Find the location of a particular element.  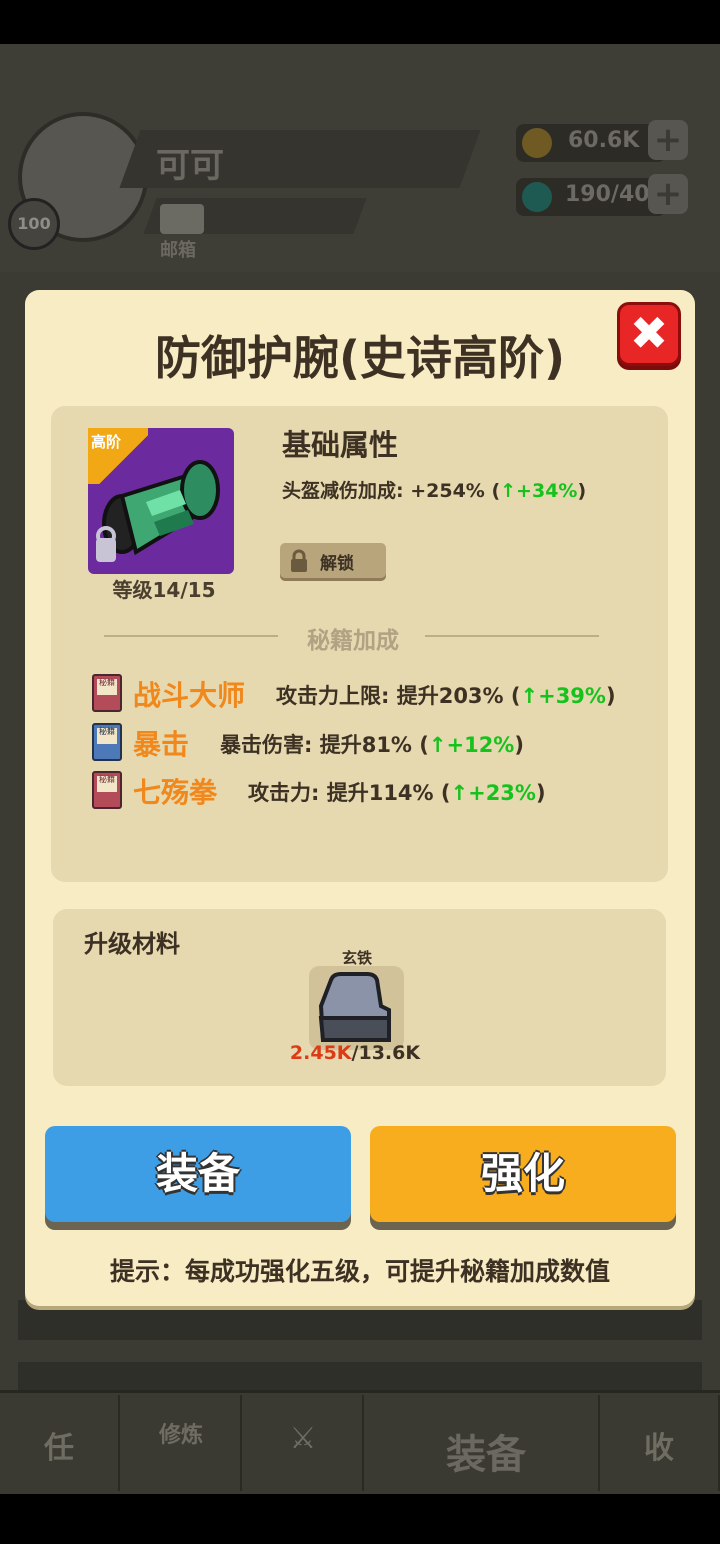

crossed-swords-icon: ⚔ is located at coordinates (303, 1438).